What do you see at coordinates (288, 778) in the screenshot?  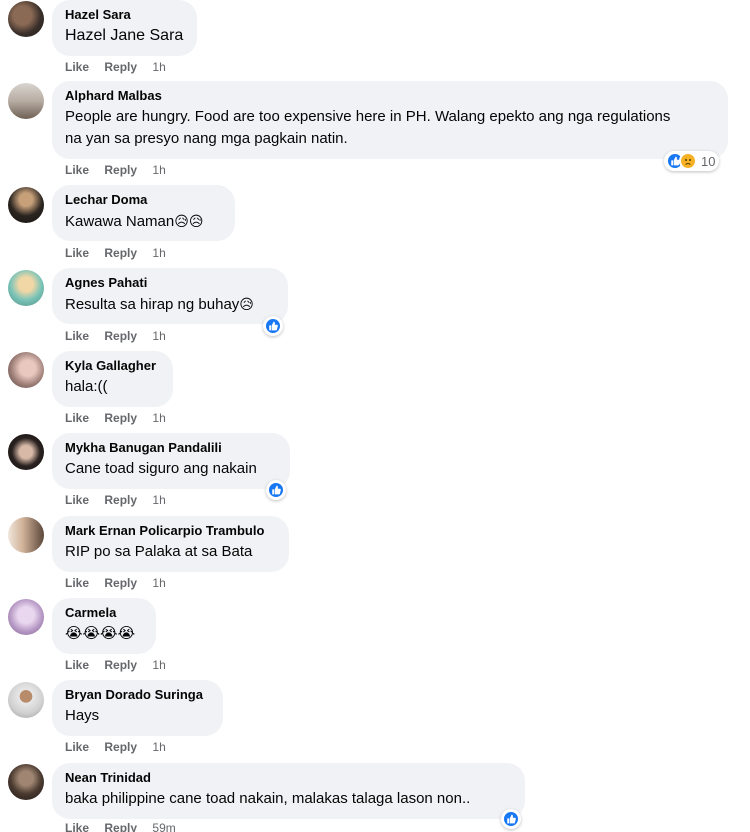 I see `comment-author: Nean Trinidad` at bounding box center [288, 778].